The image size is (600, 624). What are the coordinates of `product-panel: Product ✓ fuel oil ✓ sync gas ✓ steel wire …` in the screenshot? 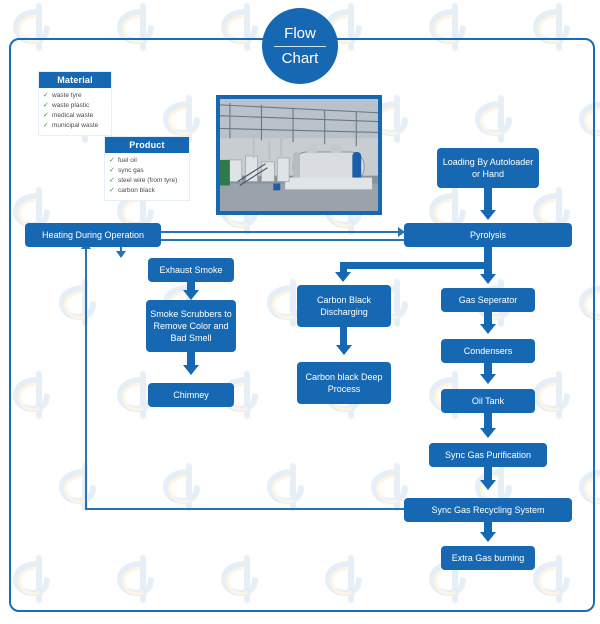 It's located at (147, 168).